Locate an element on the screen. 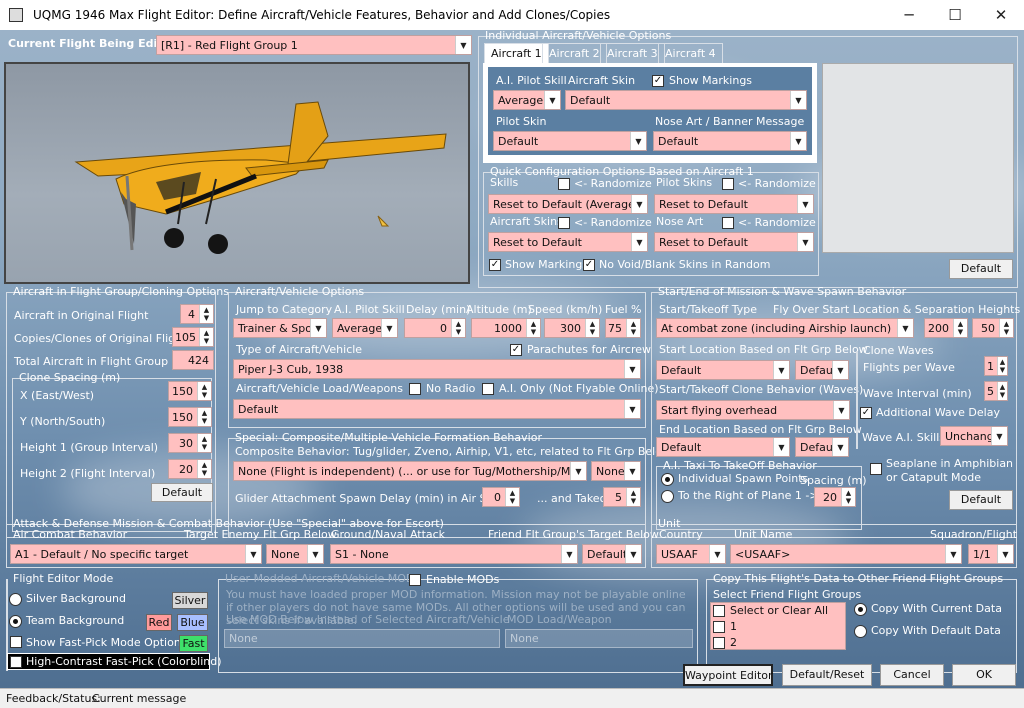 This screenshot has height=708, width=1024. mod-load-select: None is located at coordinates (599, 638).